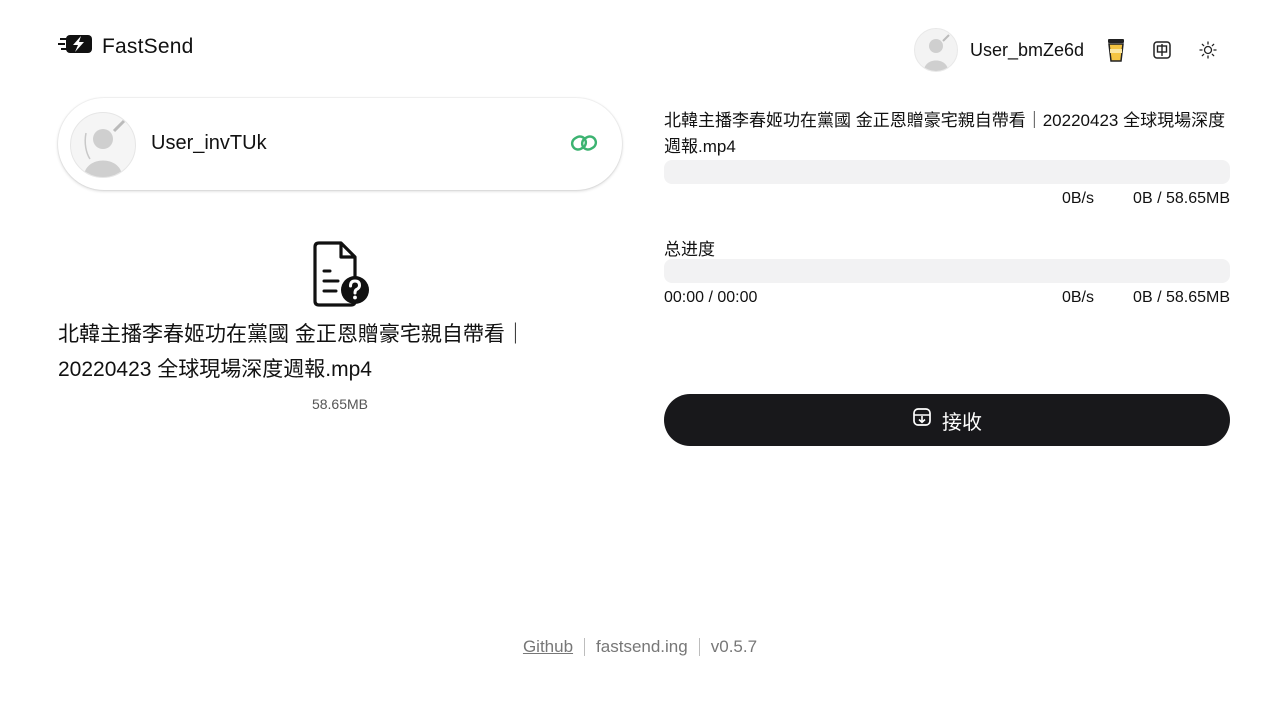 The image size is (1280, 712). I want to click on coffee-cup-icon, so click(1116, 50).